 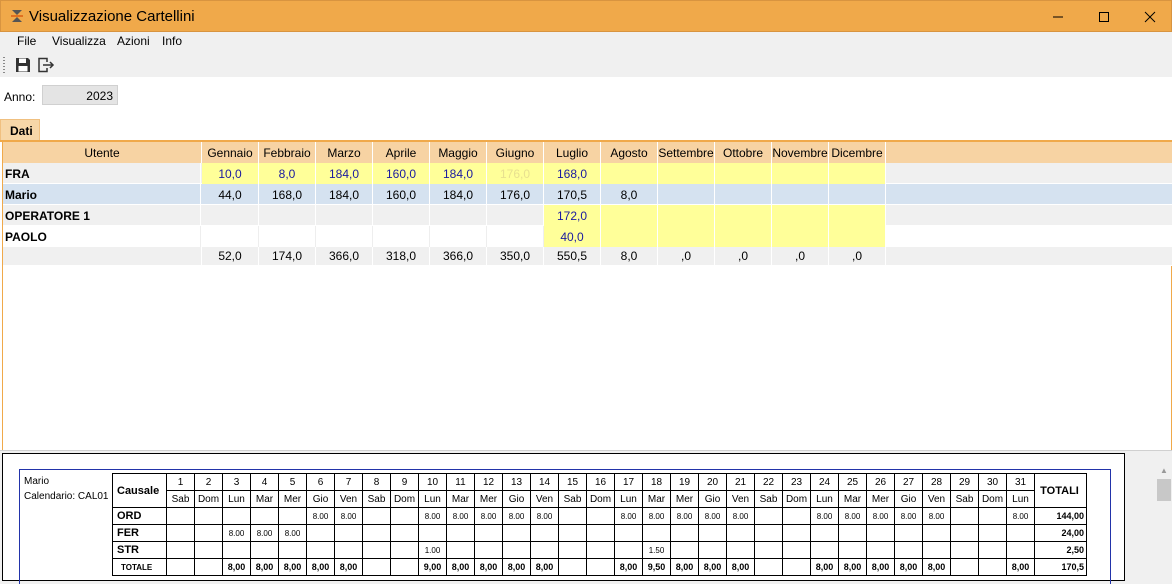 I want to click on header-utente: Utente, so click(x=102, y=152).